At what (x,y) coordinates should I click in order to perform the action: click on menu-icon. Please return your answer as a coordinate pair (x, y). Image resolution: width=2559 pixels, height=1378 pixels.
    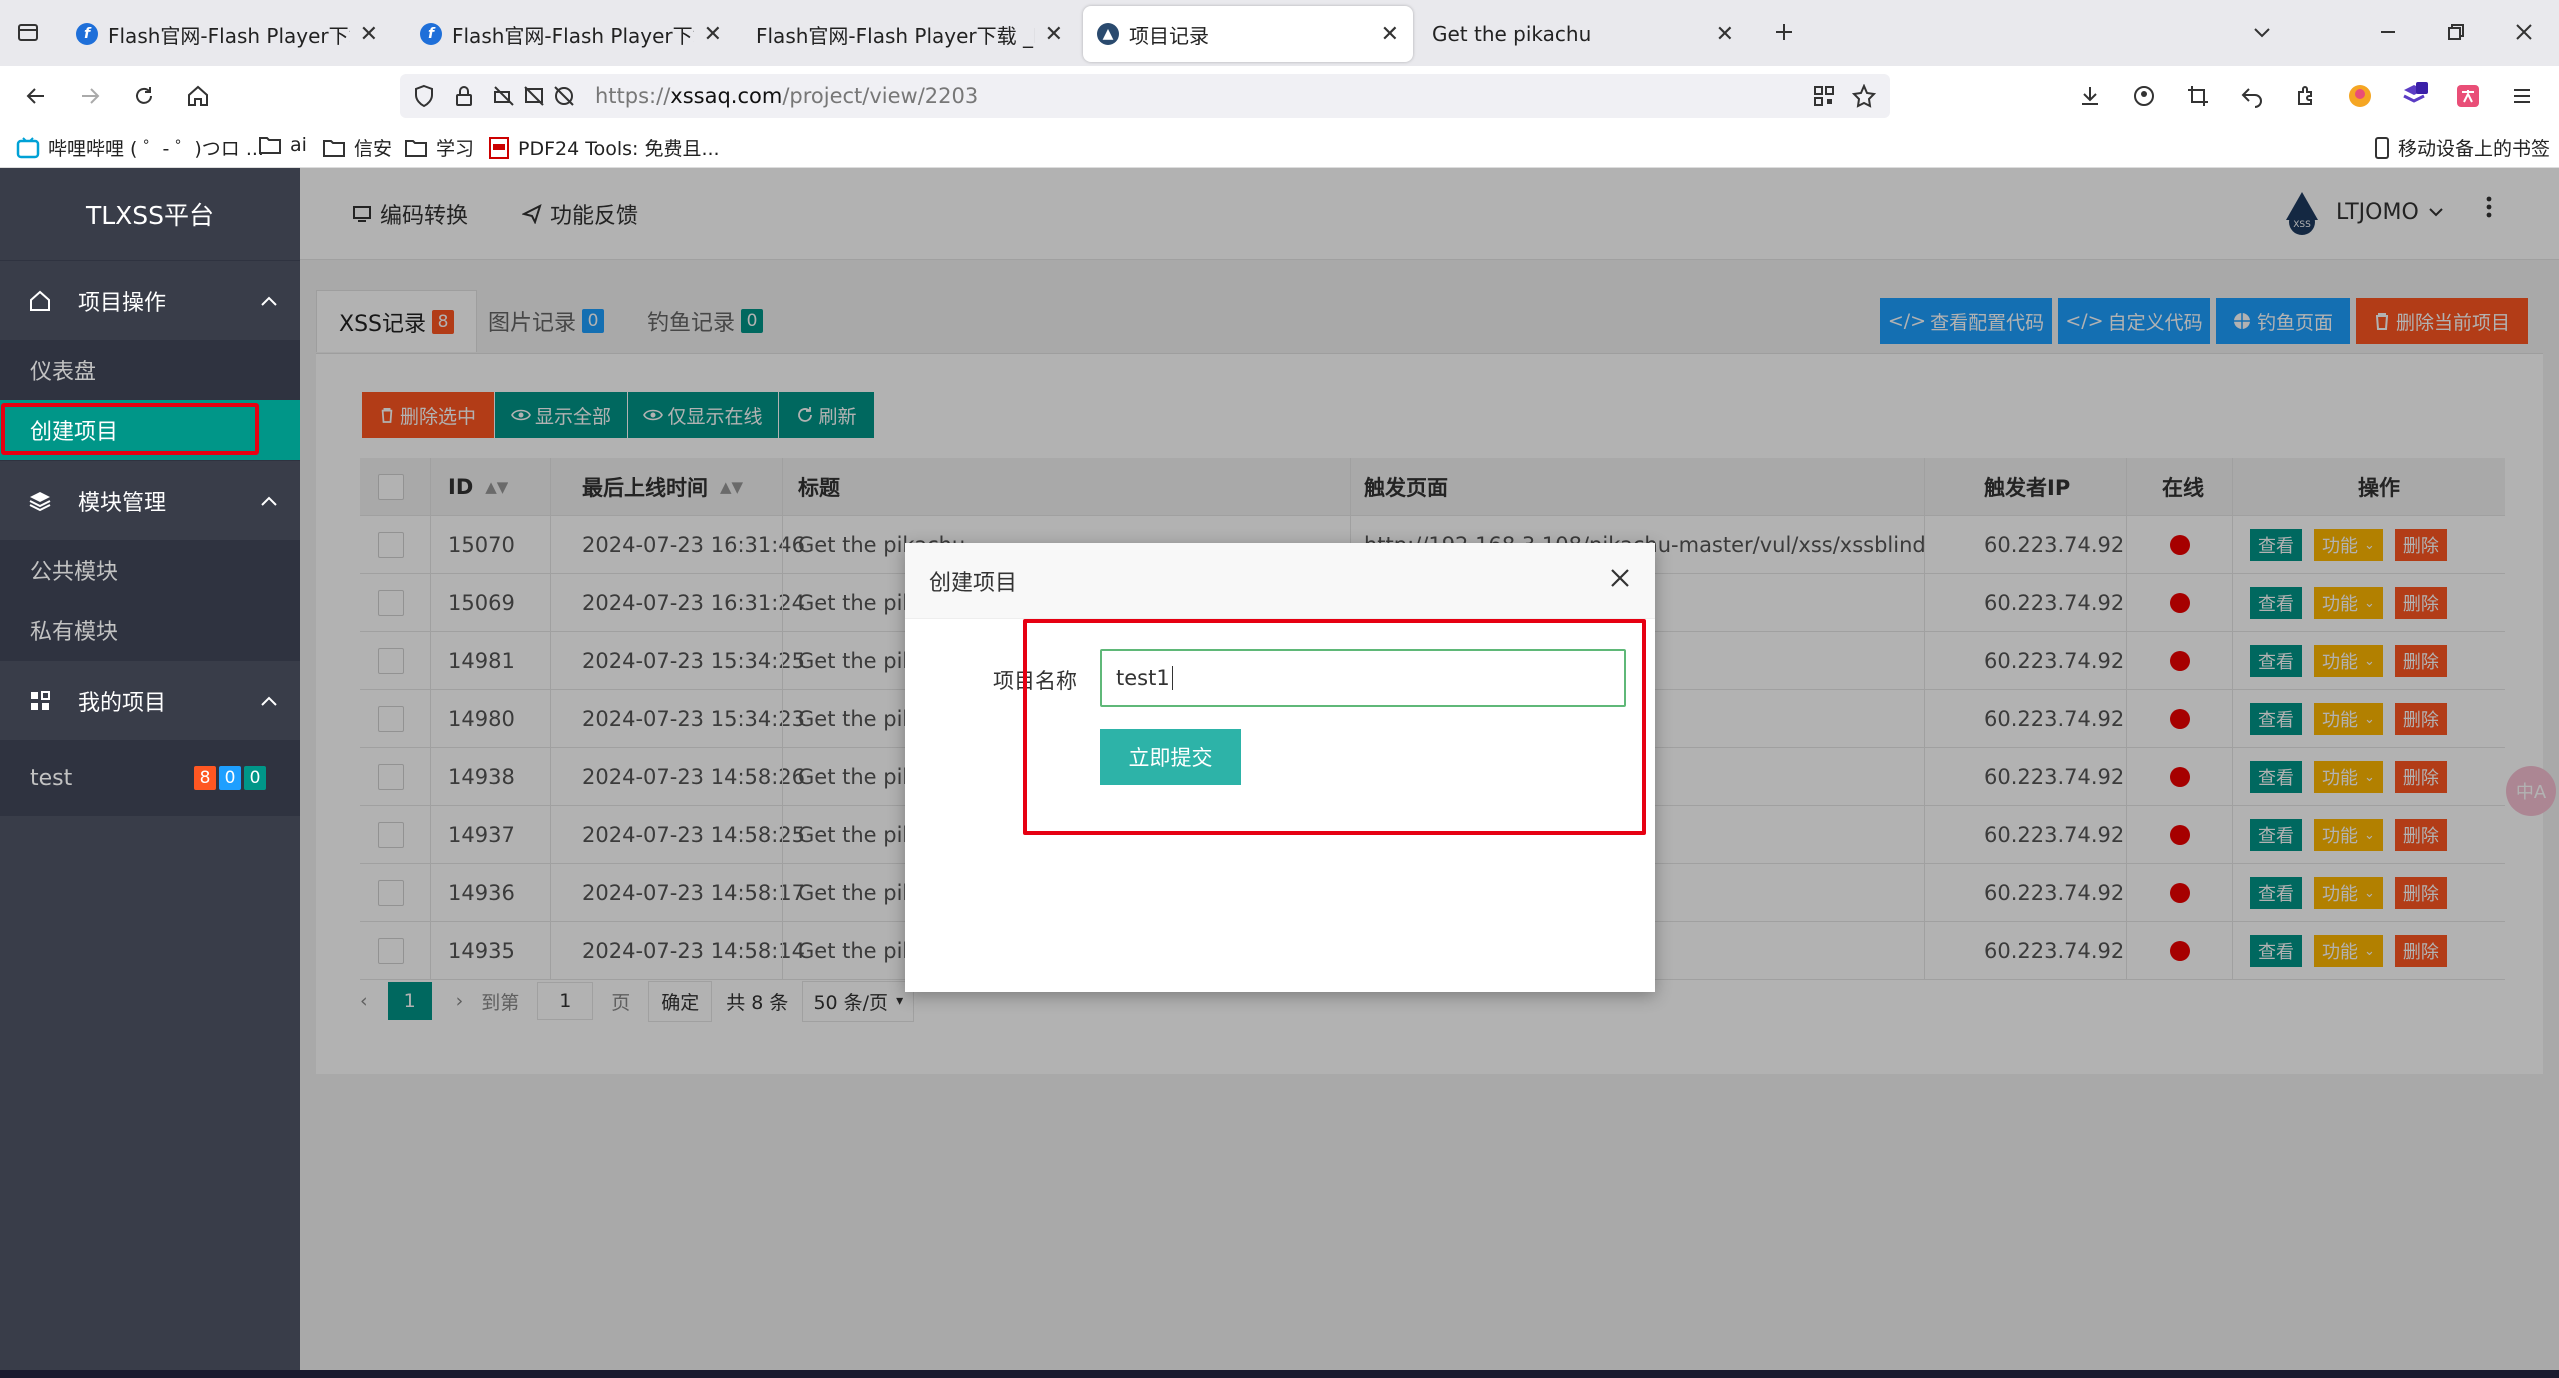
    Looking at the image, I should click on (2522, 96).